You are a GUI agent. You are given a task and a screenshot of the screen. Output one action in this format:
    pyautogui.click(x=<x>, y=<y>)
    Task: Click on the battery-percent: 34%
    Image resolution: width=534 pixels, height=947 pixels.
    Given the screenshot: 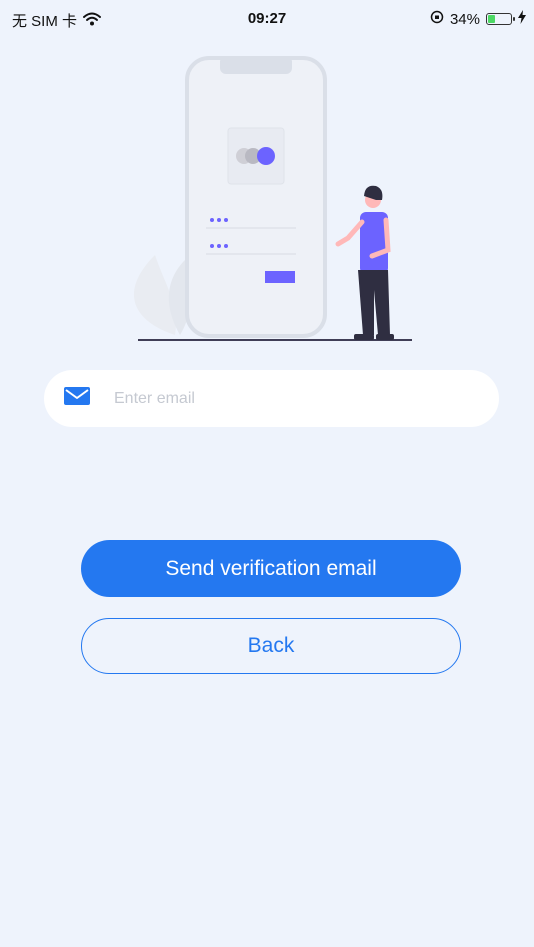 What is the action you would take?
    pyautogui.click(x=464, y=19)
    